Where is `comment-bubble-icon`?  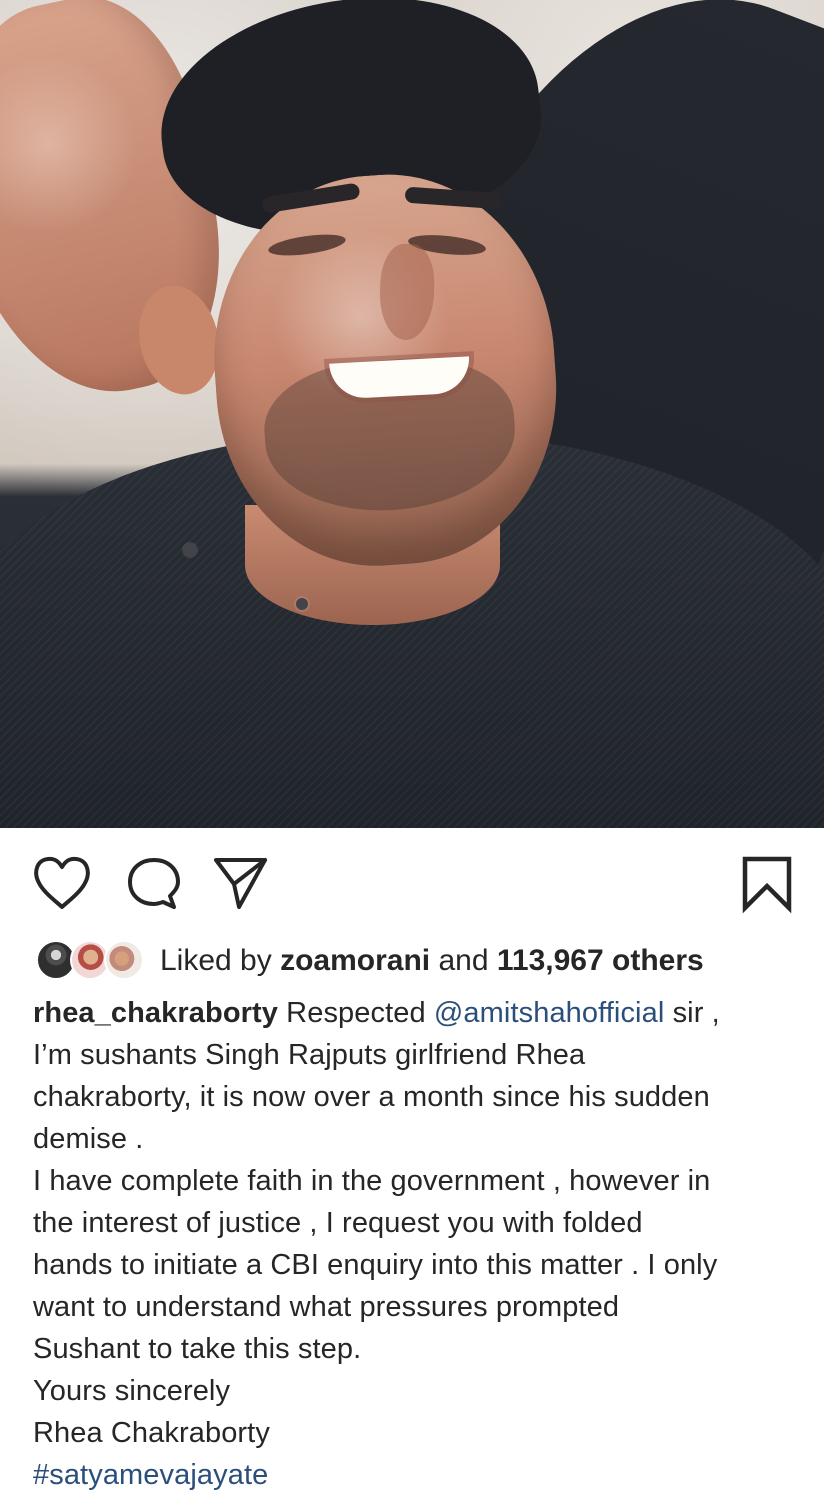 comment-bubble-icon is located at coordinates (154, 883).